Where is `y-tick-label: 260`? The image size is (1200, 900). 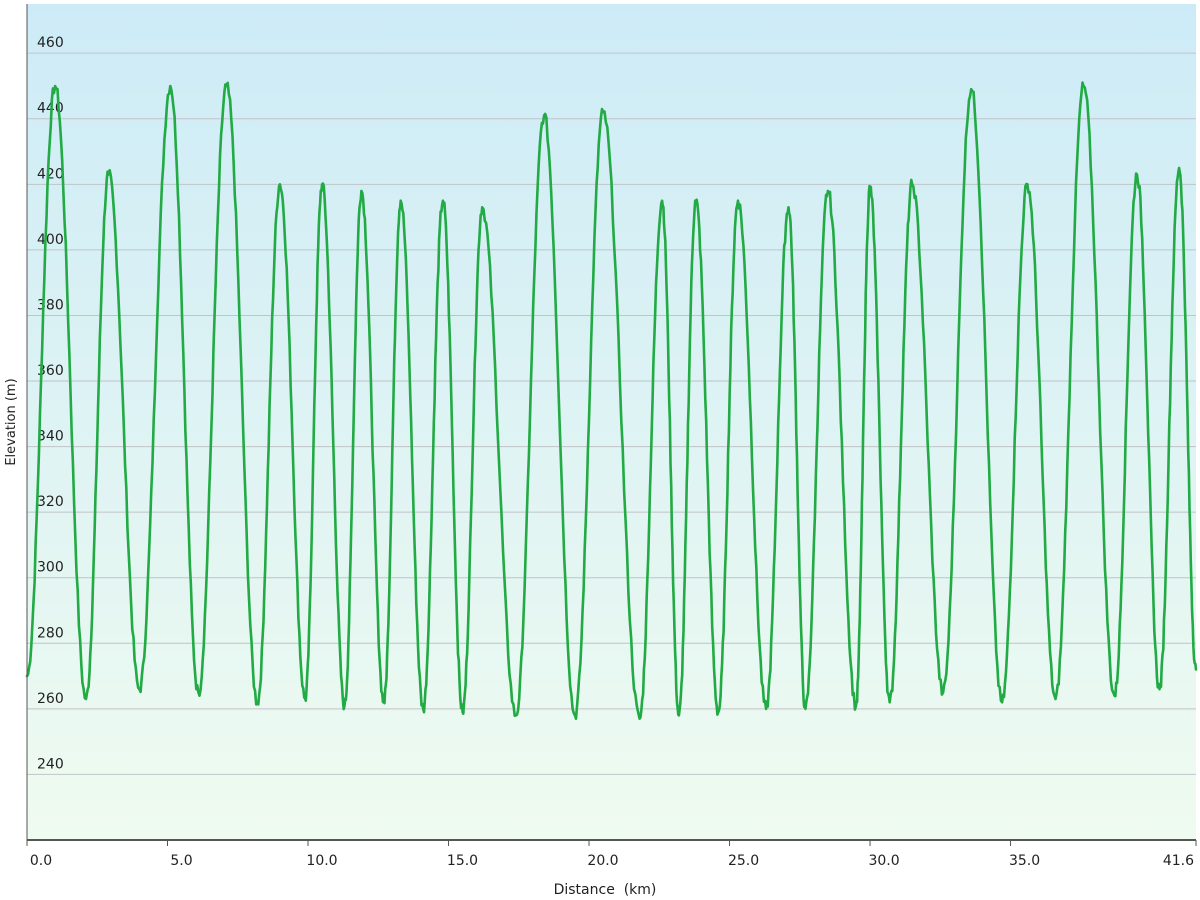 y-tick-label: 260 is located at coordinates (50, 699).